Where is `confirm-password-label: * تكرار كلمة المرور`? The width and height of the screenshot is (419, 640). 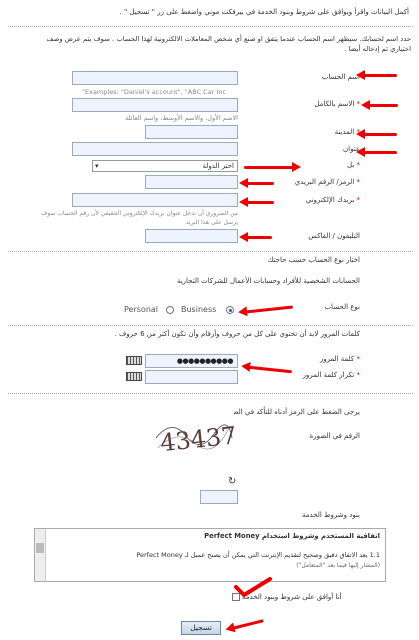
confirm-password-label: * تكرار كلمة المرور is located at coordinates (331, 375).